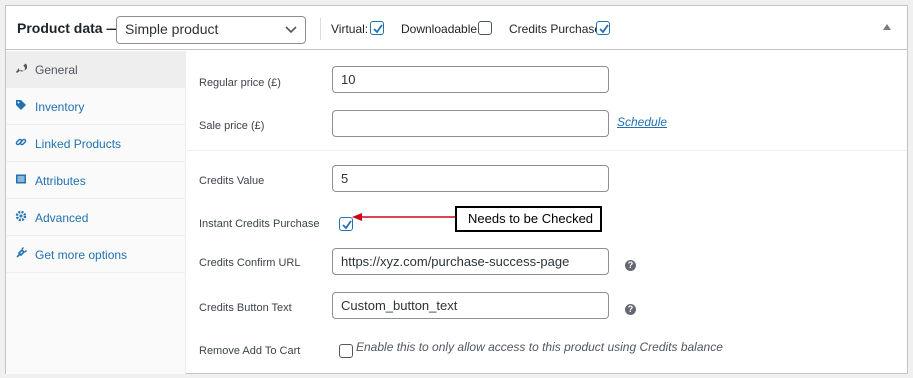 The width and height of the screenshot is (913, 378). Describe the element at coordinates (470, 79) in the screenshot. I see `regular-price-input: 10` at that location.